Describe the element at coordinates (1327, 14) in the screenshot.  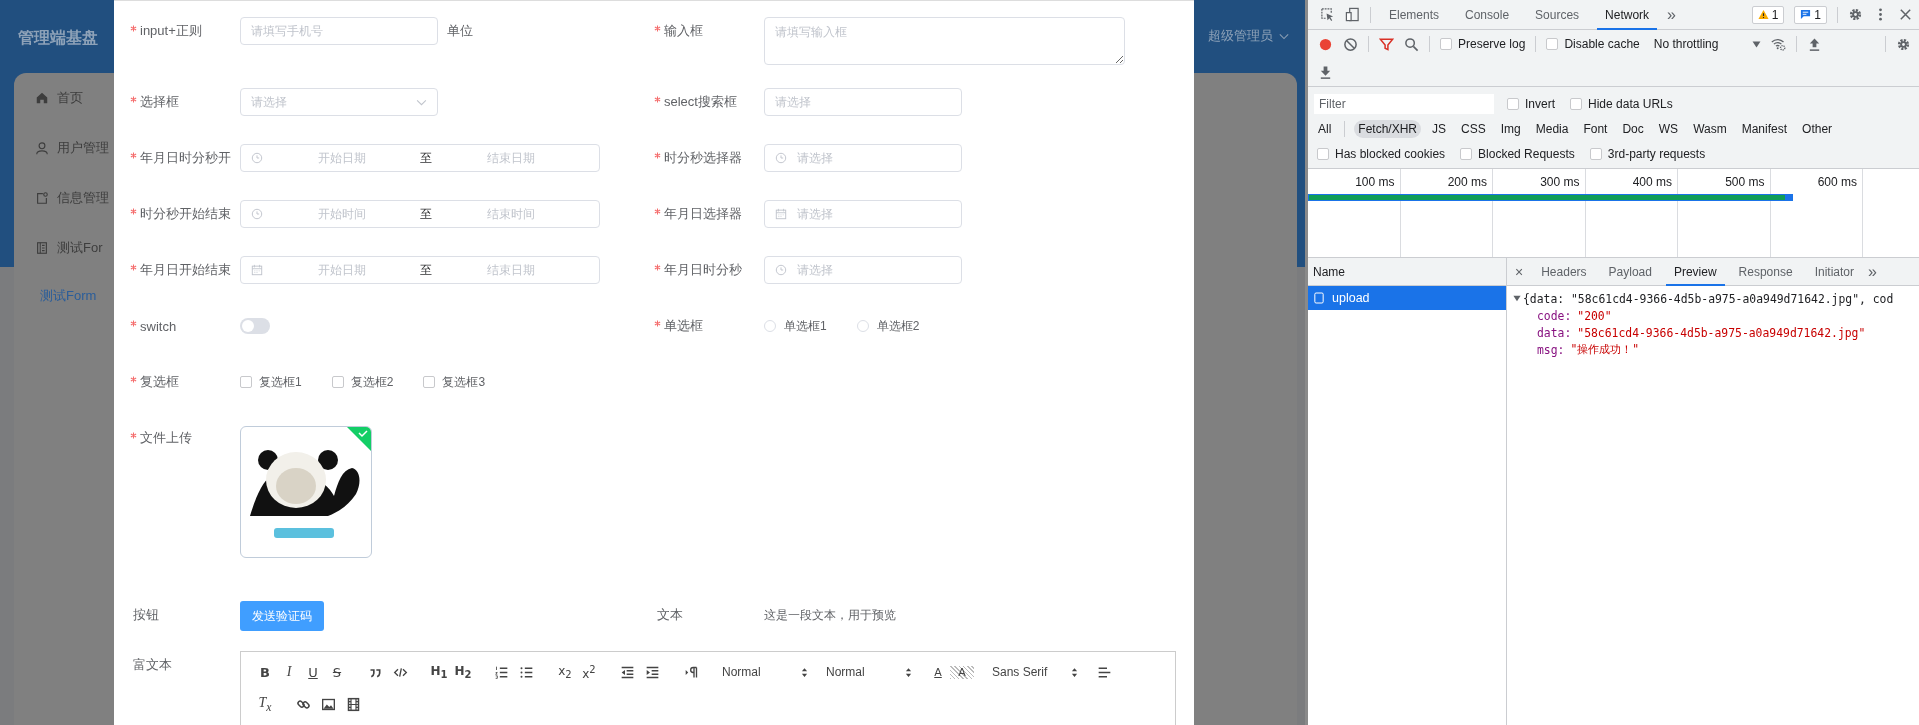
I see `inspect-icon` at that location.